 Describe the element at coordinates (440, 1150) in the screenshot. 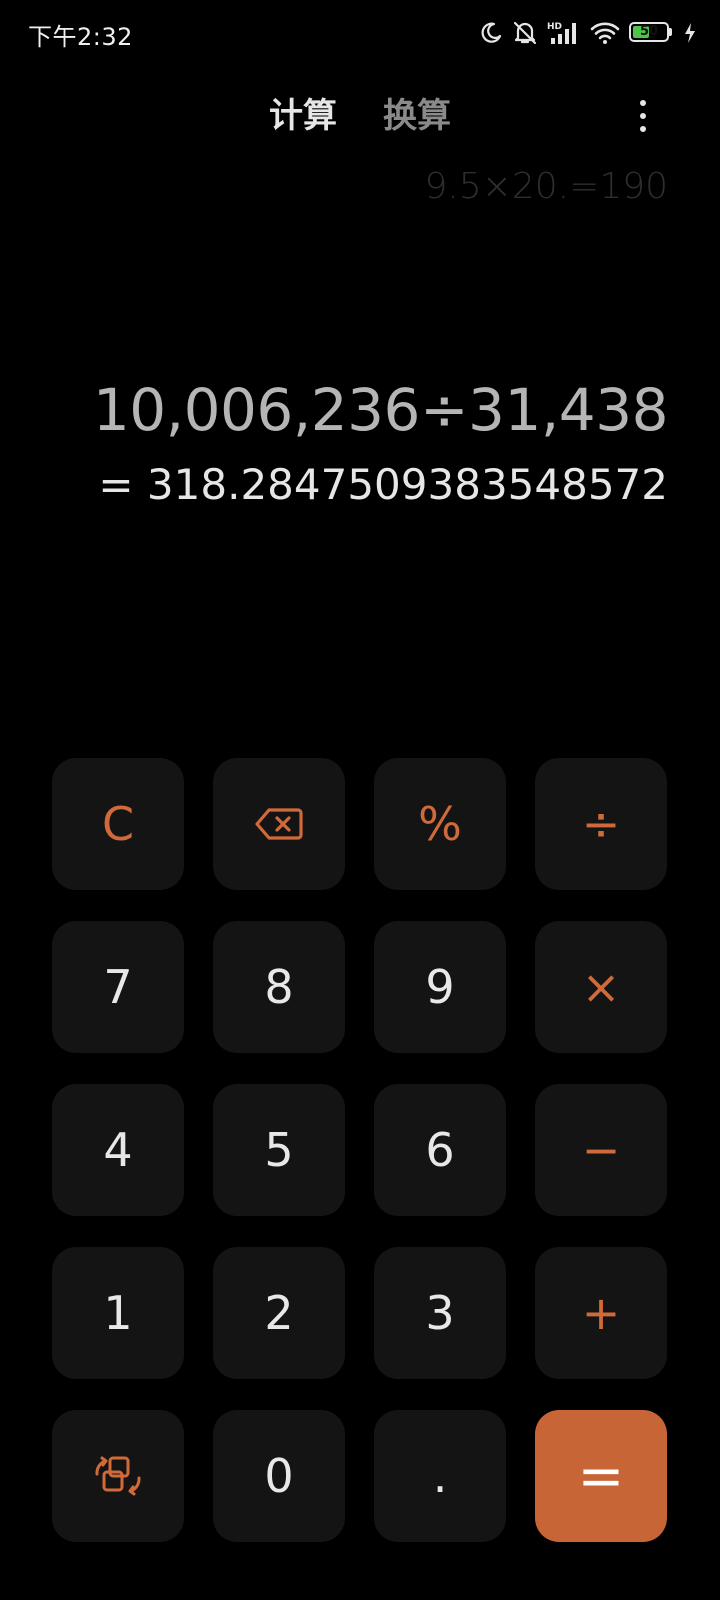

I see `digit-6-button: 6` at that location.